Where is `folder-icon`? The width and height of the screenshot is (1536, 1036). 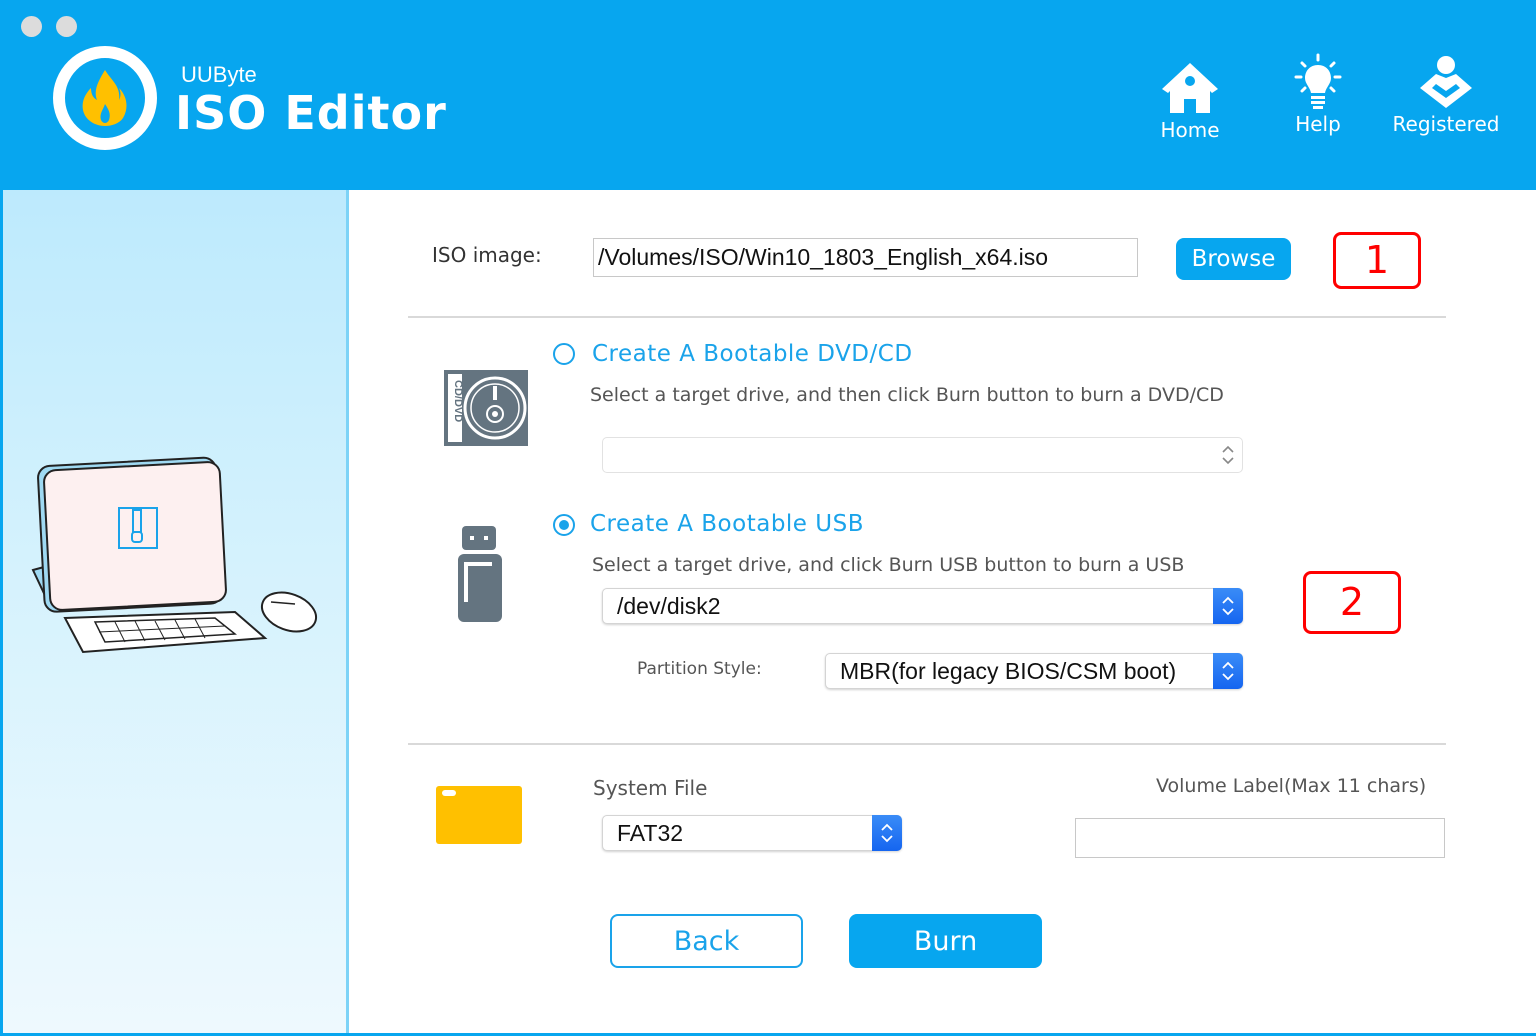
folder-icon is located at coordinates (479, 815).